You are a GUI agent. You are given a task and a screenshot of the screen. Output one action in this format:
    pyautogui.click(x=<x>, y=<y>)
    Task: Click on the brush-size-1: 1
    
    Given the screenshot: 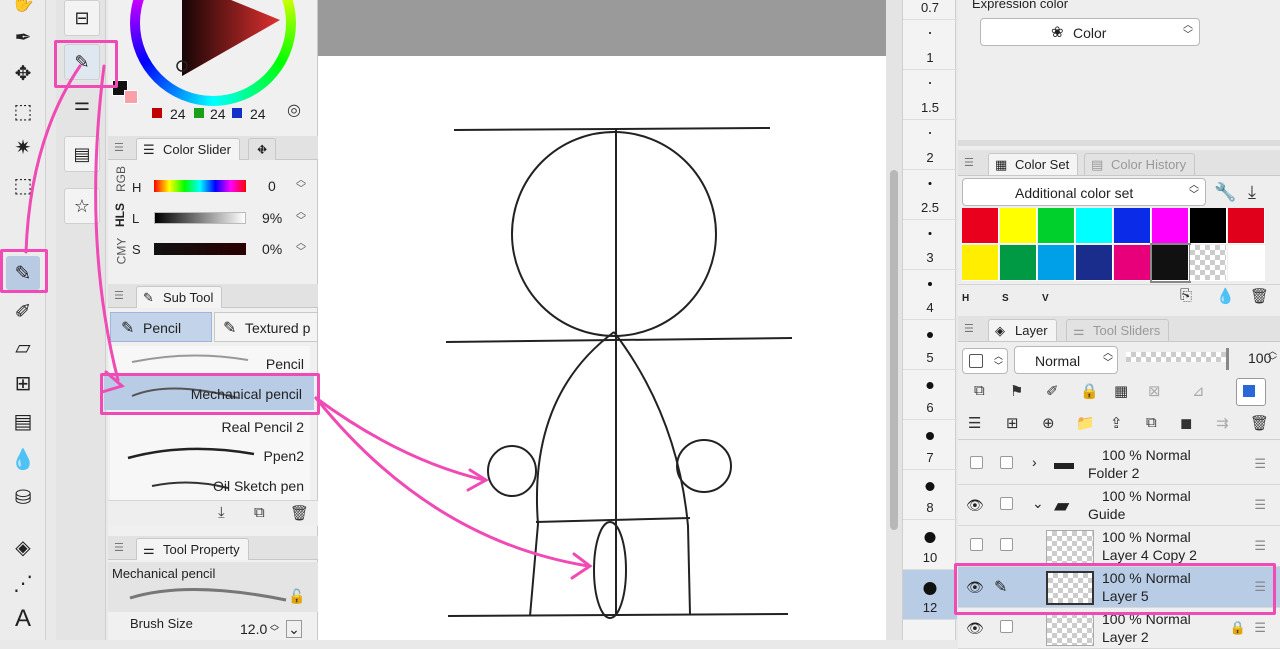 What is the action you would take?
    pyautogui.click(x=930, y=45)
    